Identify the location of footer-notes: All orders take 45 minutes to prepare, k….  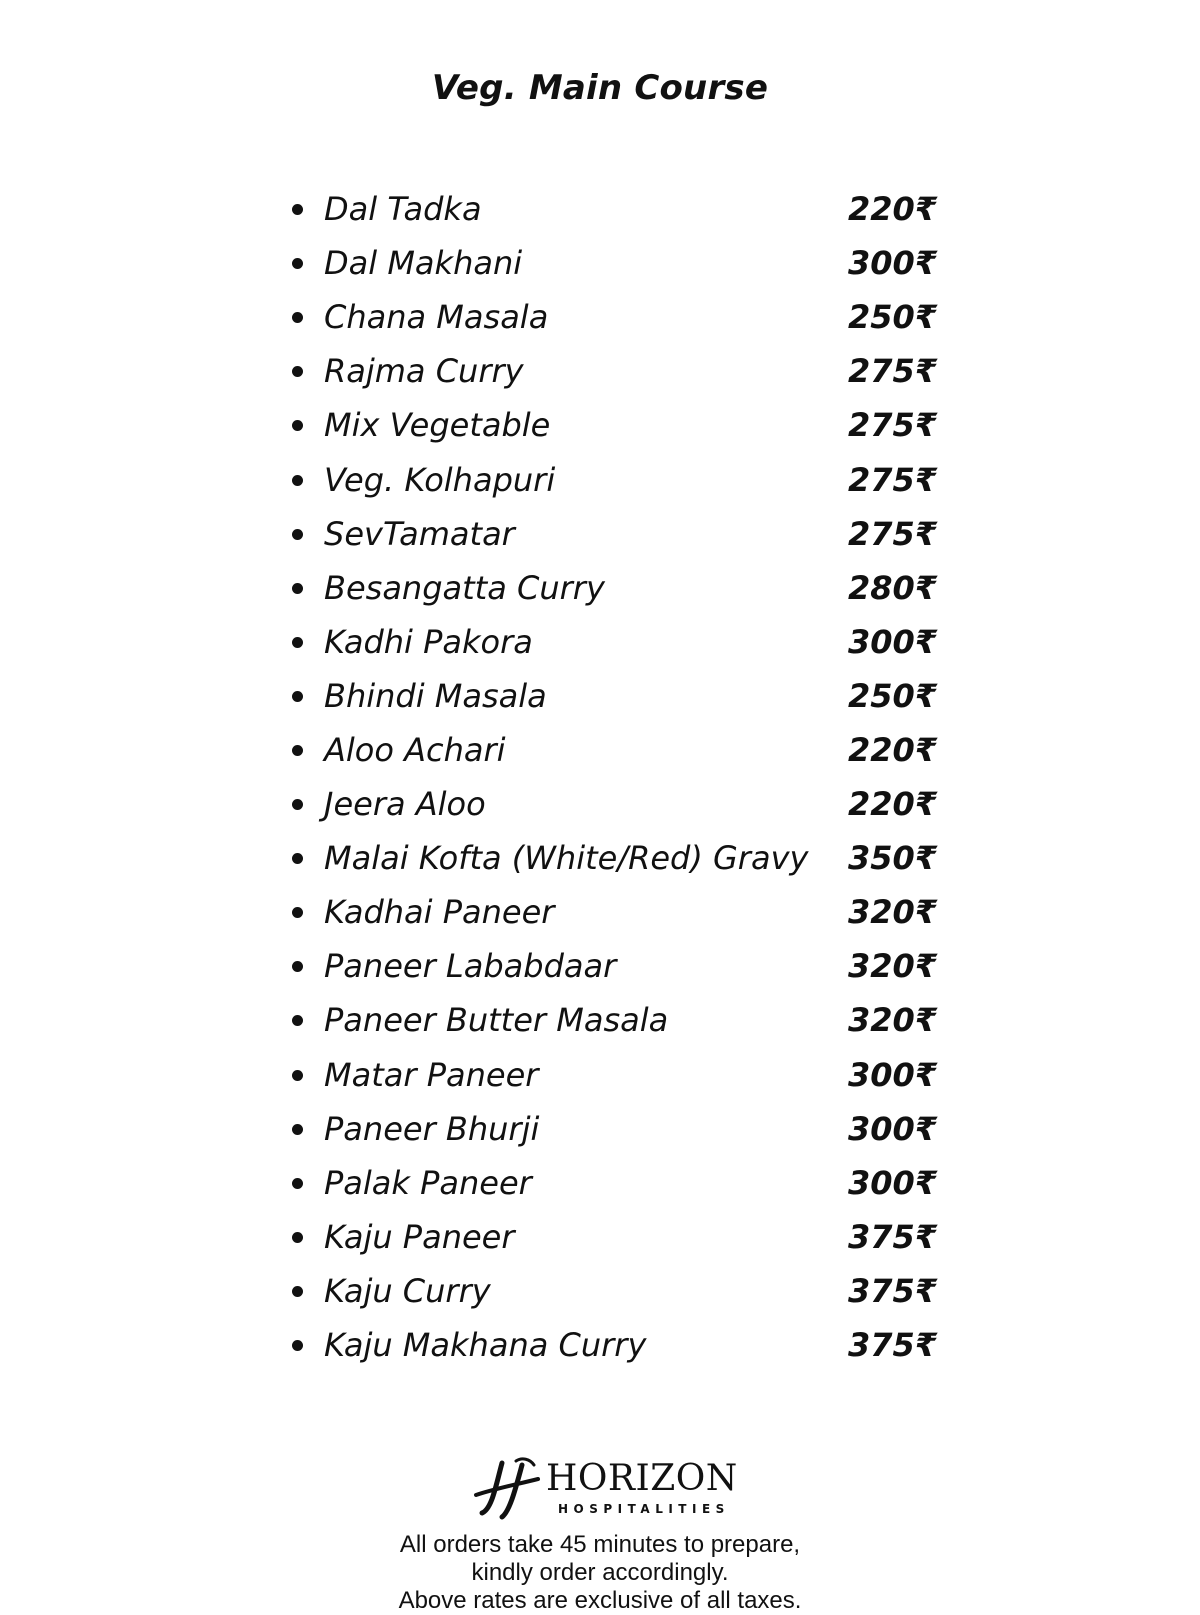
(600, 1573).